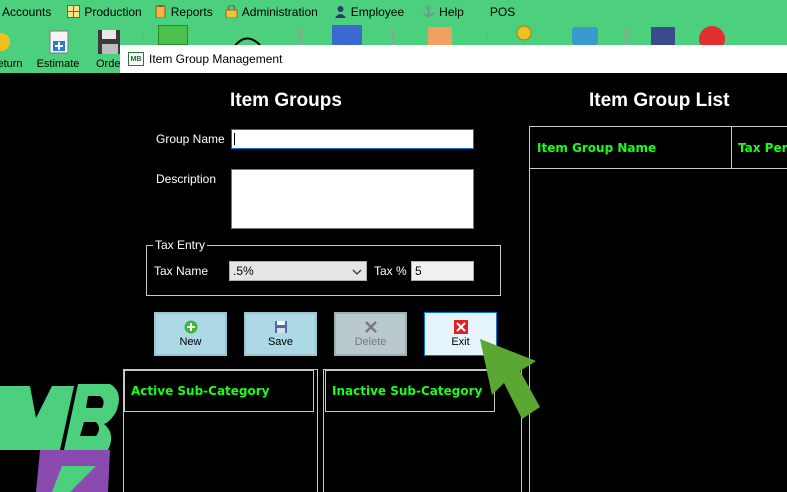 Image resolution: width=787 pixels, height=492 pixels. I want to click on active-subcategory-header: Active Sub-Category, so click(219, 391).